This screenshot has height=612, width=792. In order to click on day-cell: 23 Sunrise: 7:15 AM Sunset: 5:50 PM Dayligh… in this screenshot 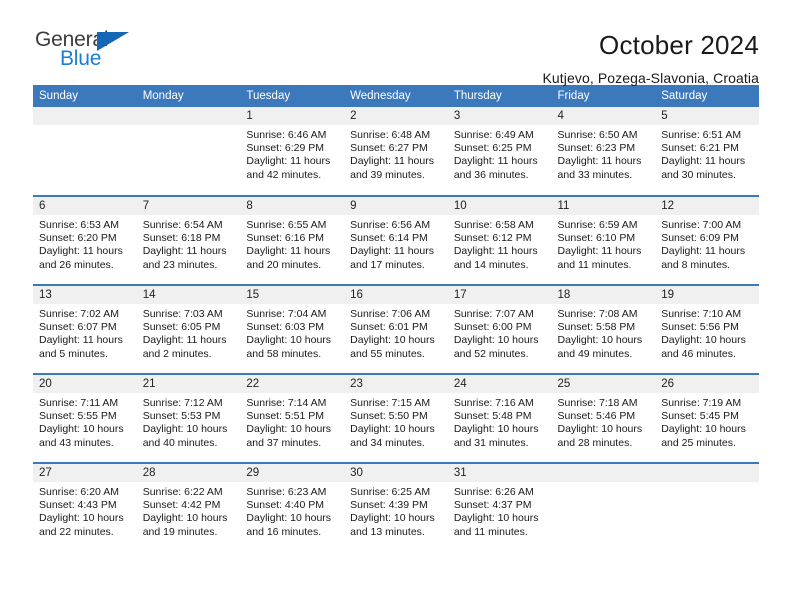, I will do `click(396, 418)`.